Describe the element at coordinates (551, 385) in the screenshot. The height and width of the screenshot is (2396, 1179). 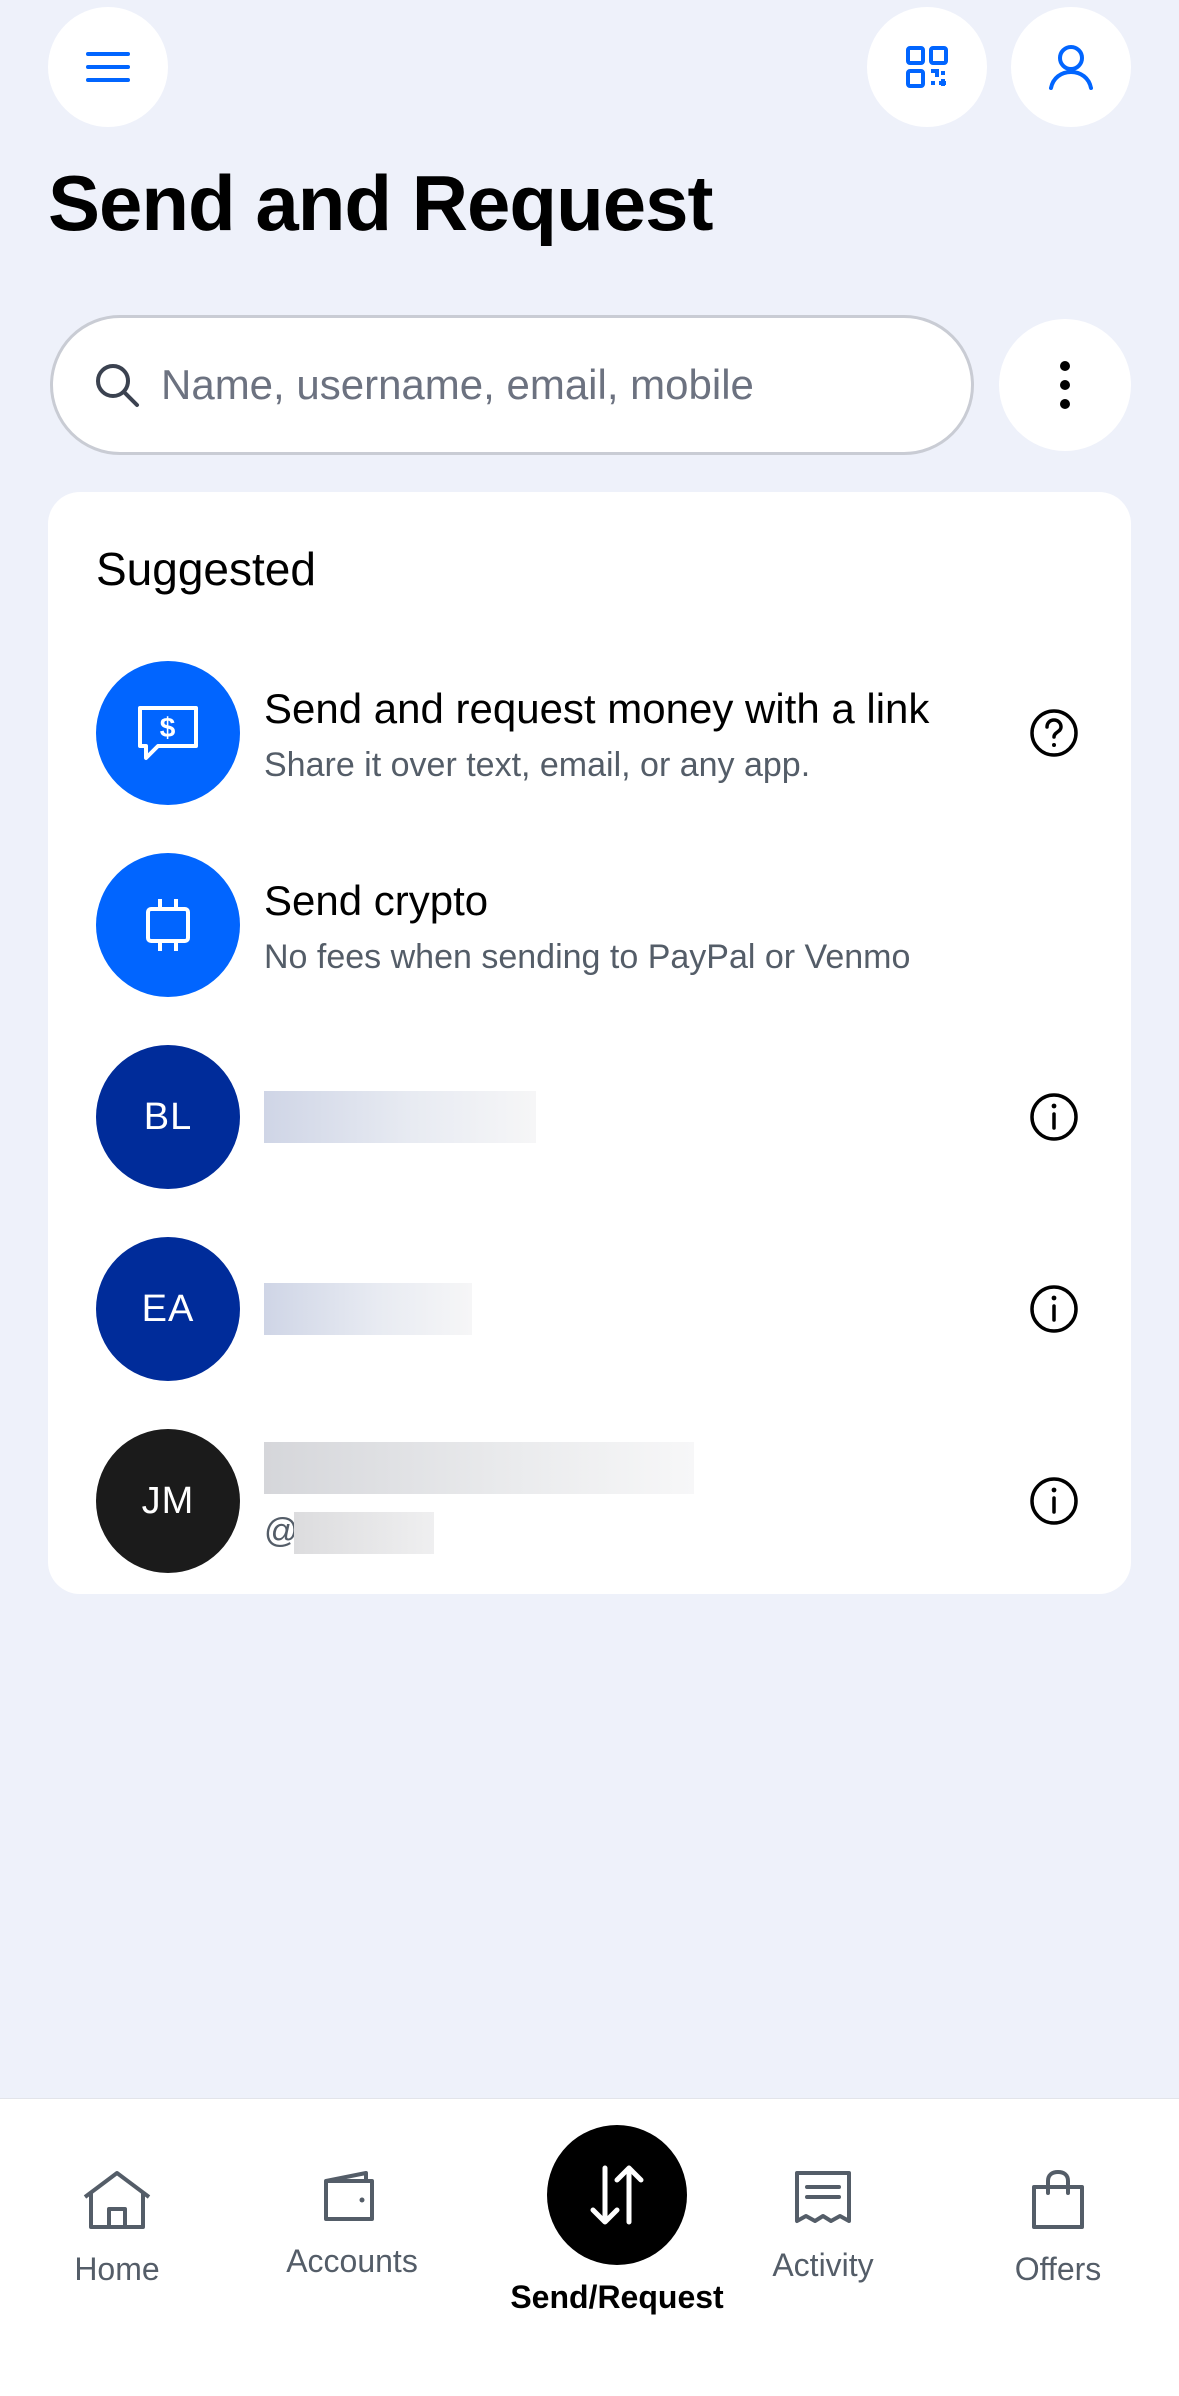
I see `search-input` at that location.